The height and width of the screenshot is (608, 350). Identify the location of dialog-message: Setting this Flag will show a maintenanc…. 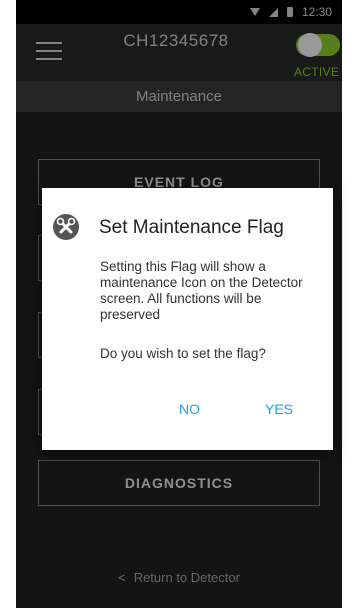
(201, 290).